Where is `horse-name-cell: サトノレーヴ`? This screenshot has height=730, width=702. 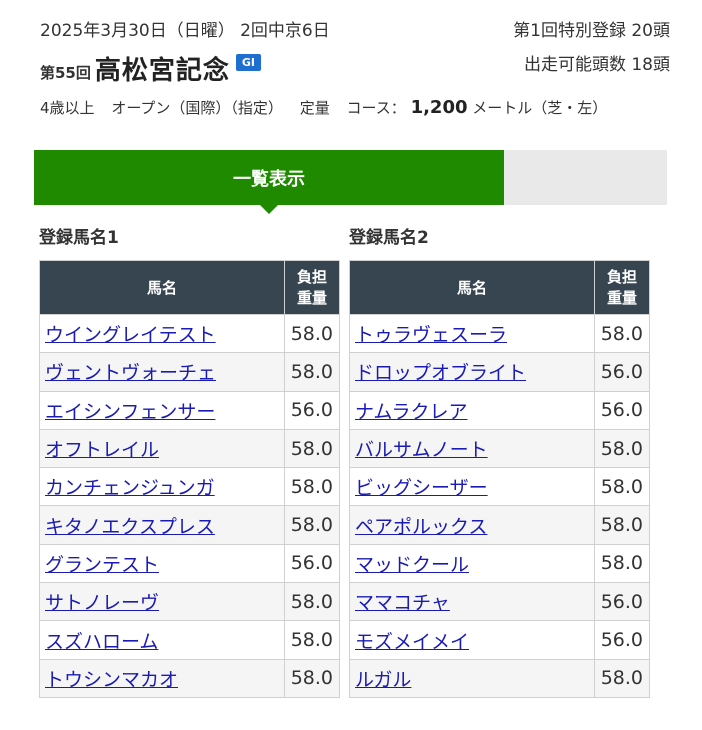
horse-name-cell: サトノレーヴ is located at coordinates (162, 602).